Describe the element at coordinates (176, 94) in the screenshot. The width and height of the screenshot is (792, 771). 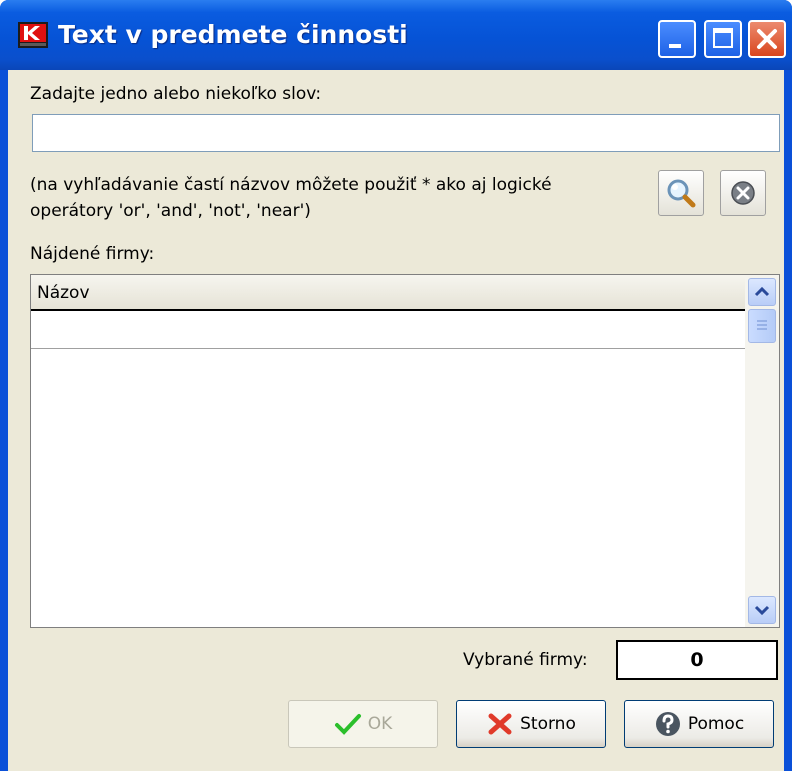
I see `search-prompt-label: Zadajte jedno alebo niekoľko slov:` at that location.